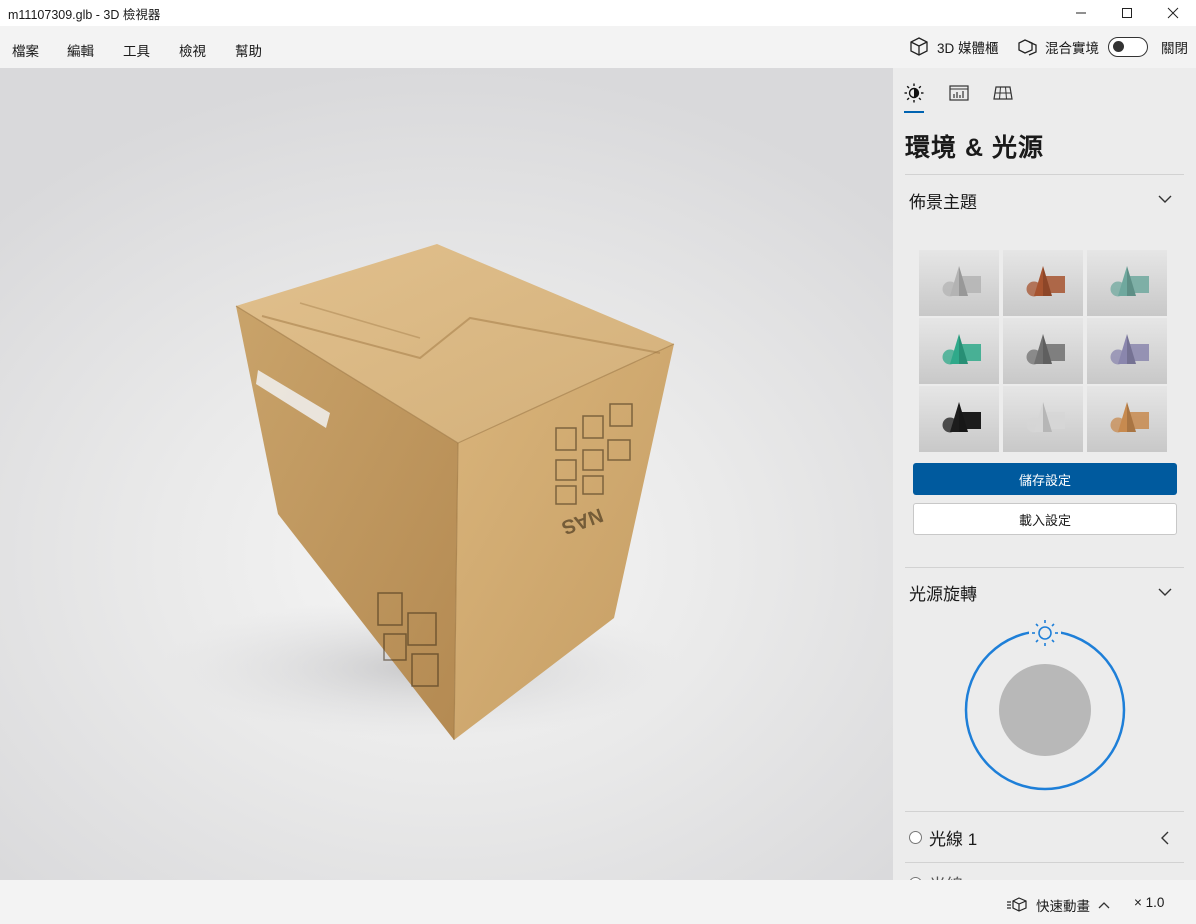  I want to click on minimize-icon, so click(1081, 13).